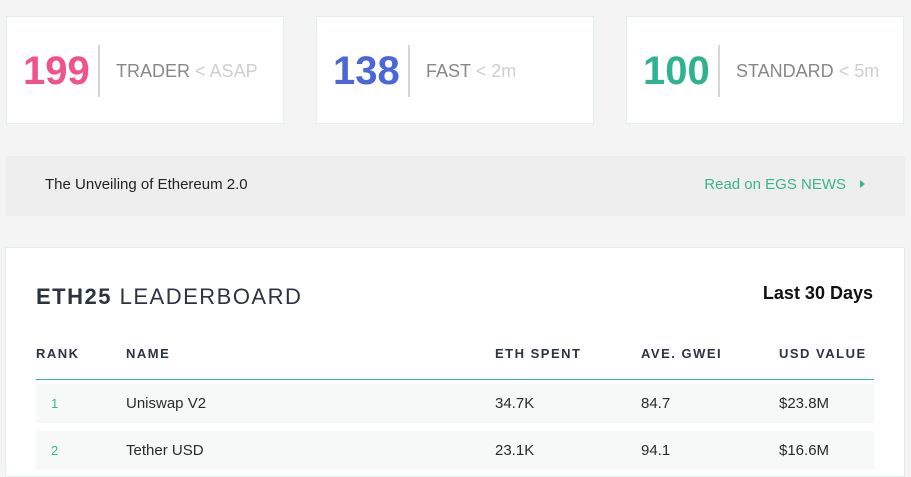  I want to click on column-header-eth-spent: ETH SPENT, so click(538, 353).